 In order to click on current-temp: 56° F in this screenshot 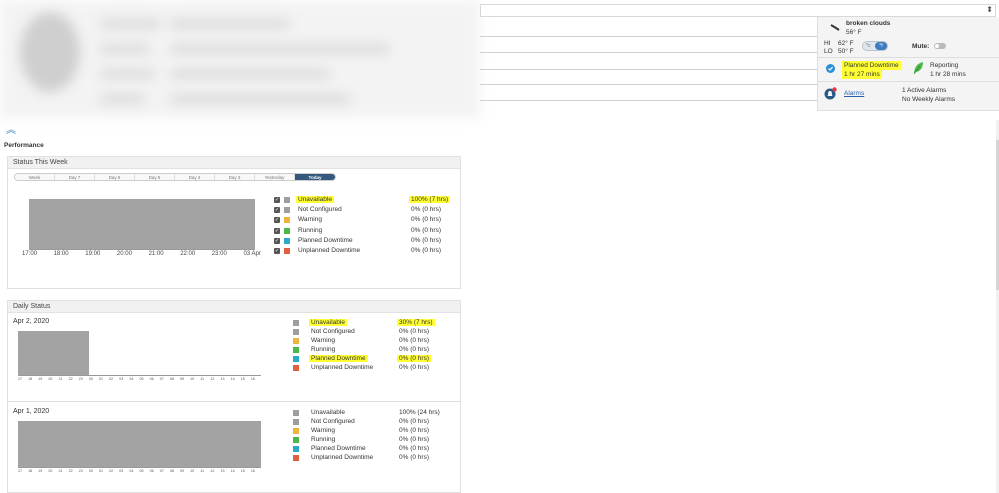, I will do `click(854, 32)`.